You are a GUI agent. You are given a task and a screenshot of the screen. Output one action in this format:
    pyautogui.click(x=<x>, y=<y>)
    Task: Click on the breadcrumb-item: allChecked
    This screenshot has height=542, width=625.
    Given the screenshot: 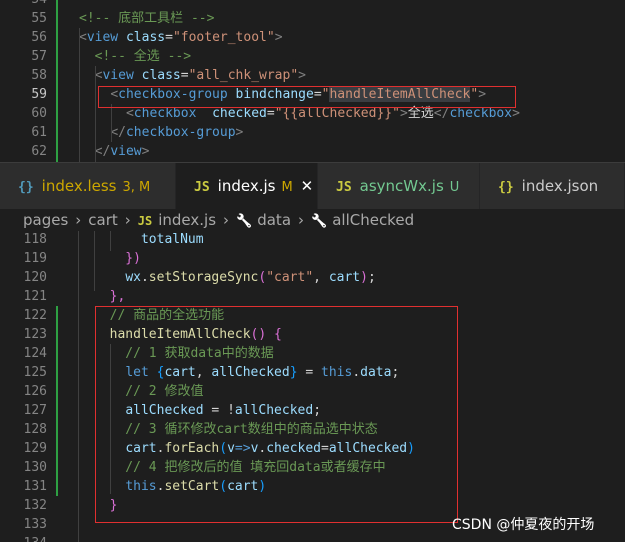 What is the action you would take?
    pyautogui.click(x=373, y=220)
    